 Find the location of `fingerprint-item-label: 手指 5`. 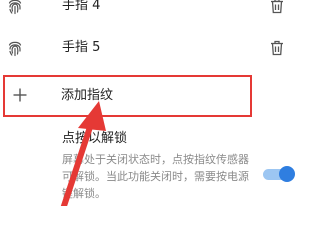

fingerprint-item-label: 手指 5 is located at coordinates (81, 47).